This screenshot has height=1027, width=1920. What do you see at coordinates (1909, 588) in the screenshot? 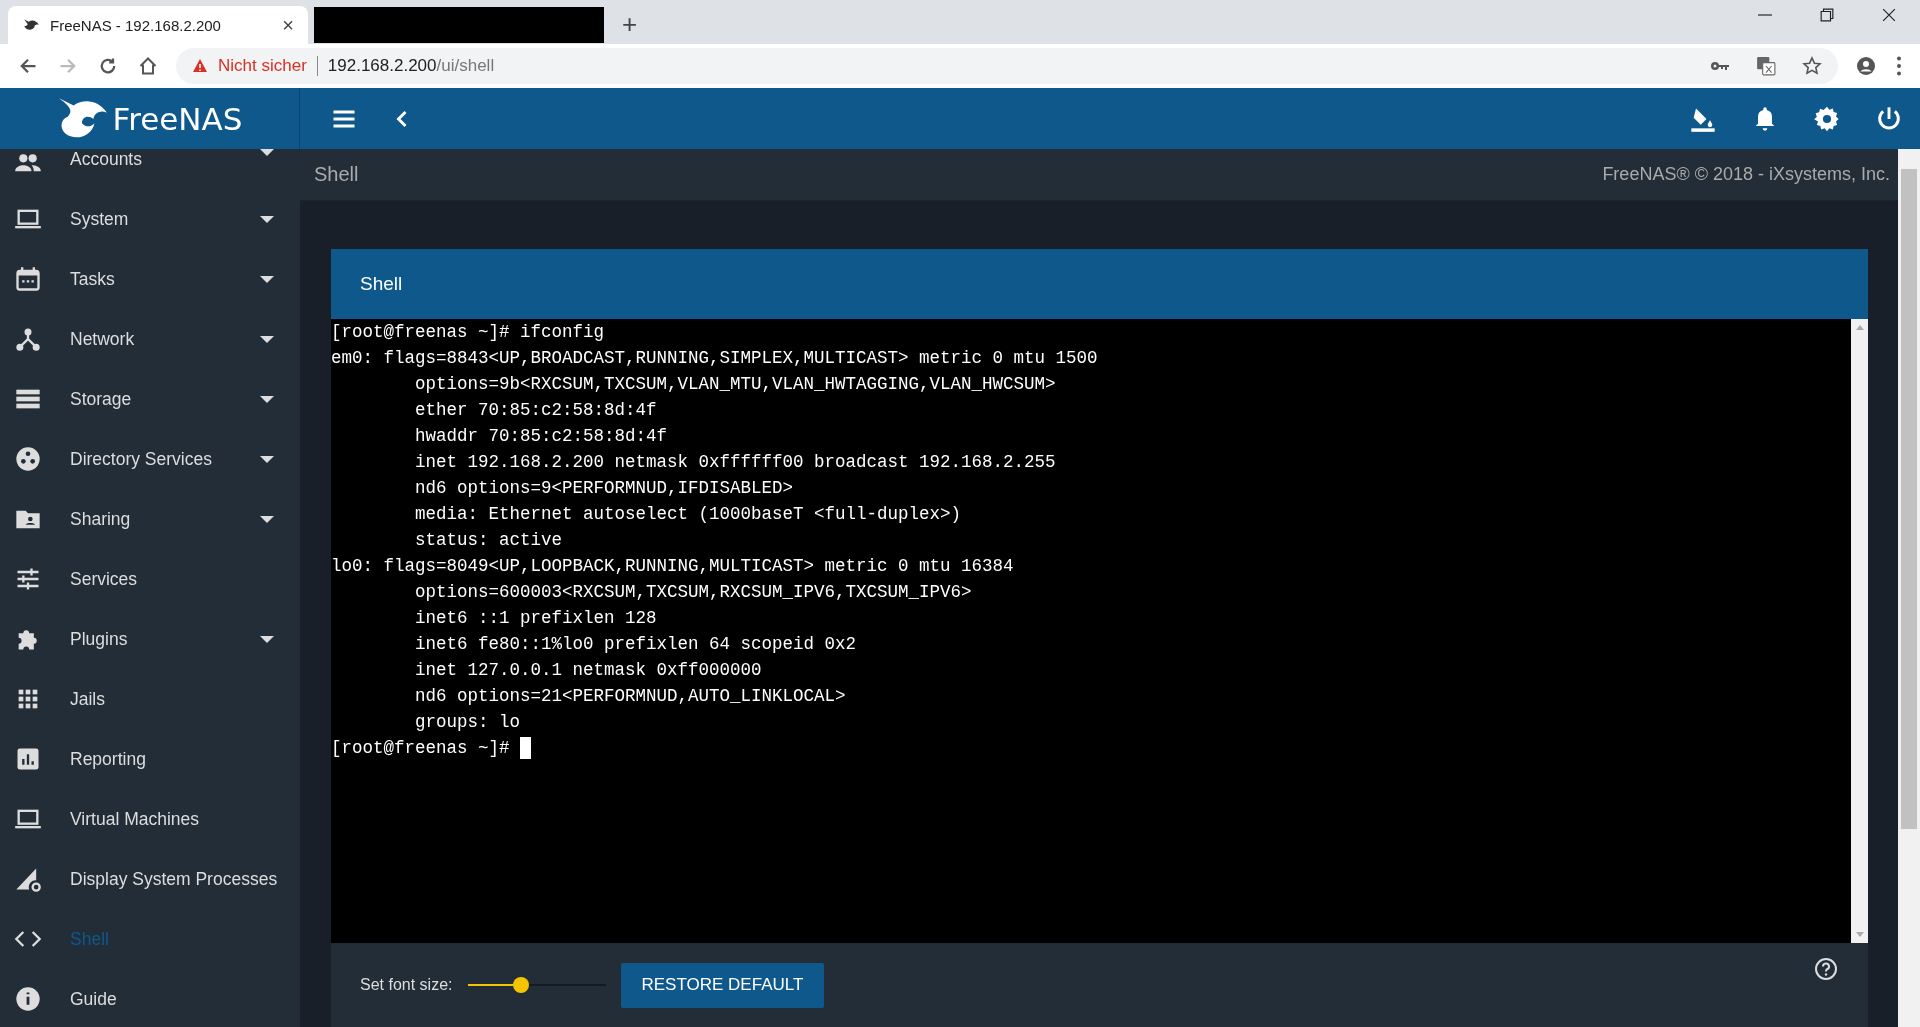
I see `scrollbar` at bounding box center [1909, 588].